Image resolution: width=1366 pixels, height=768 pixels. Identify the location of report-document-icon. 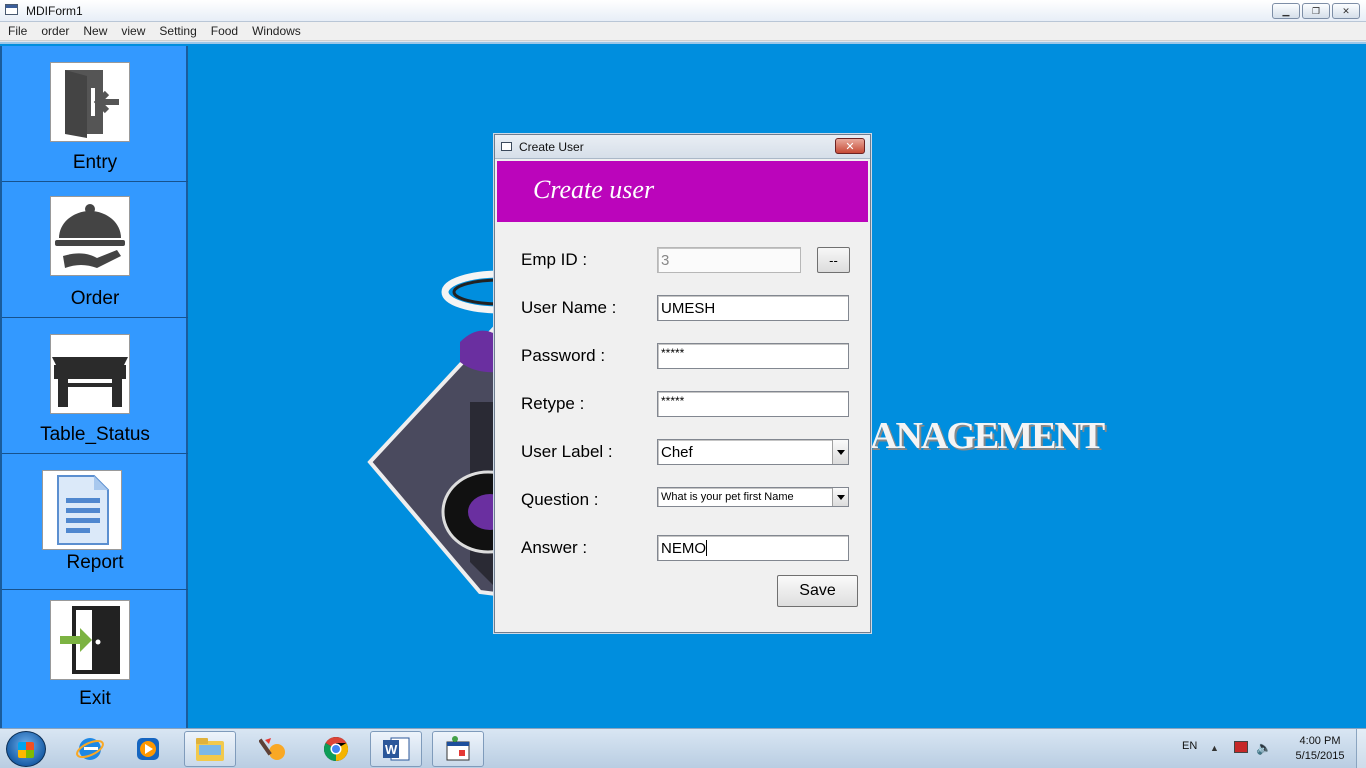
(82, 510).